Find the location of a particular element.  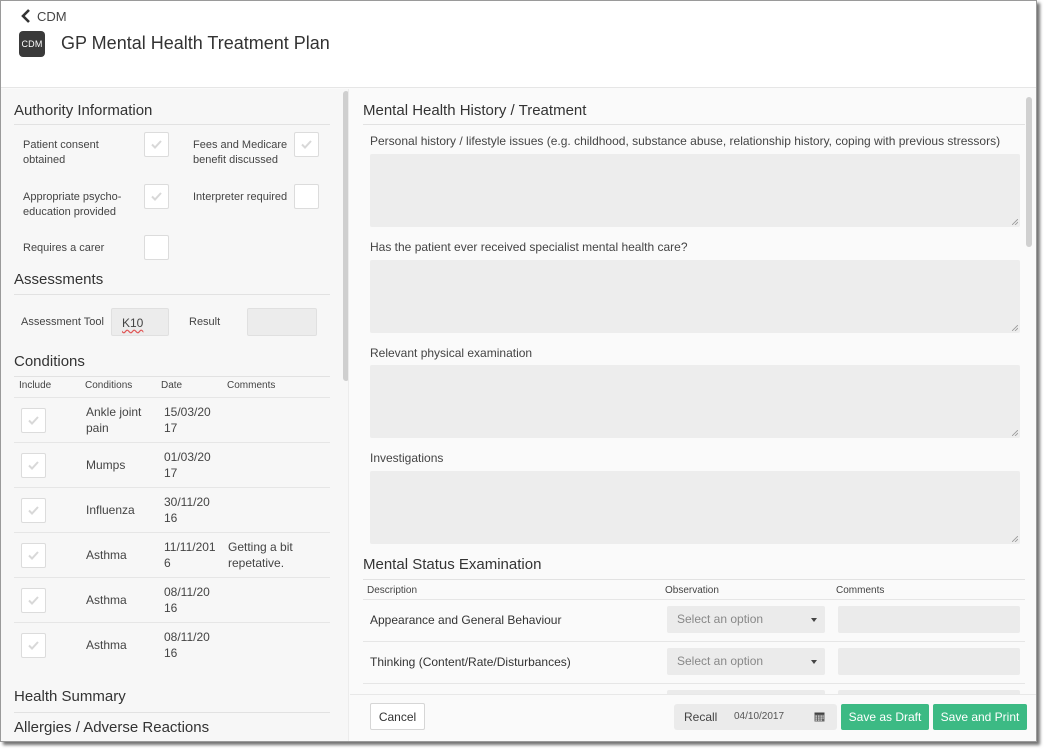

page-title: GP Mental Health Treatment Plan is located at coordinates (195, 43).